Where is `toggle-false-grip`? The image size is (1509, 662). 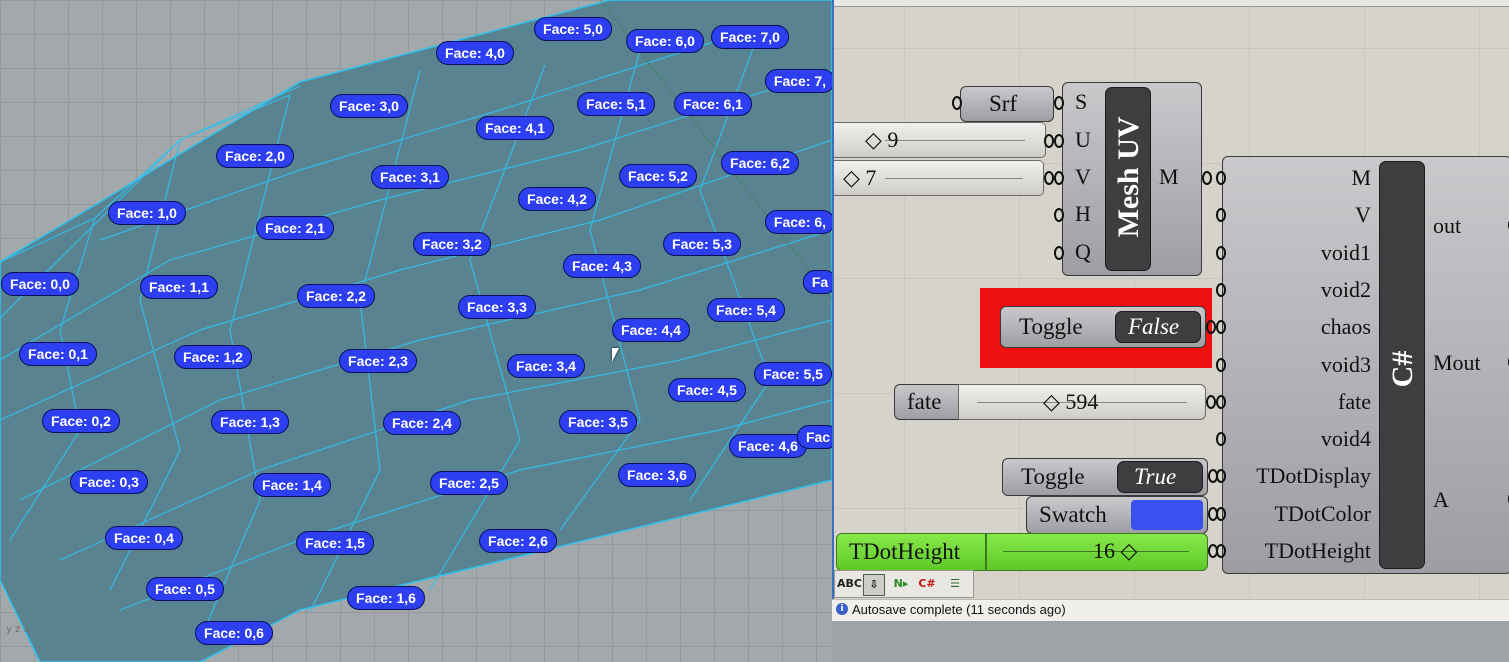 toggle-false-grip is located at coordinates (1211, 327).